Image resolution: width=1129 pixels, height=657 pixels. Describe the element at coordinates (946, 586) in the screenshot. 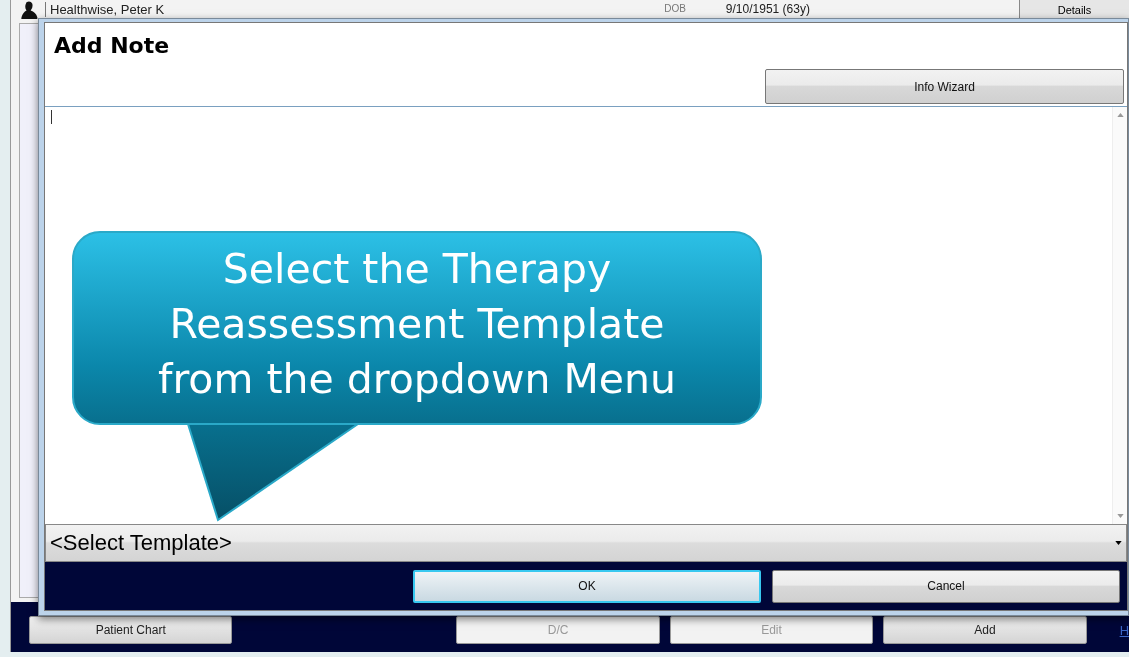

I see `dialog-button: Cancel` at that location.